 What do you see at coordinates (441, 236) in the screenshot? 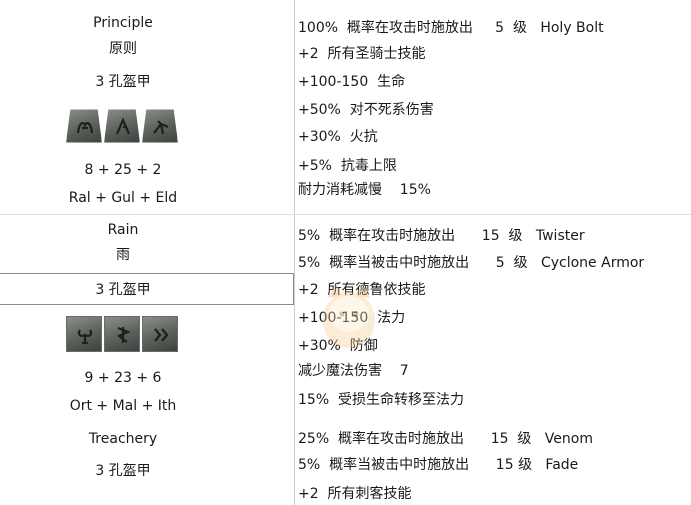
I see `property-line: 5% 概率在攻击时施放出 15 级 Twister` at bounding box center [441, 236].